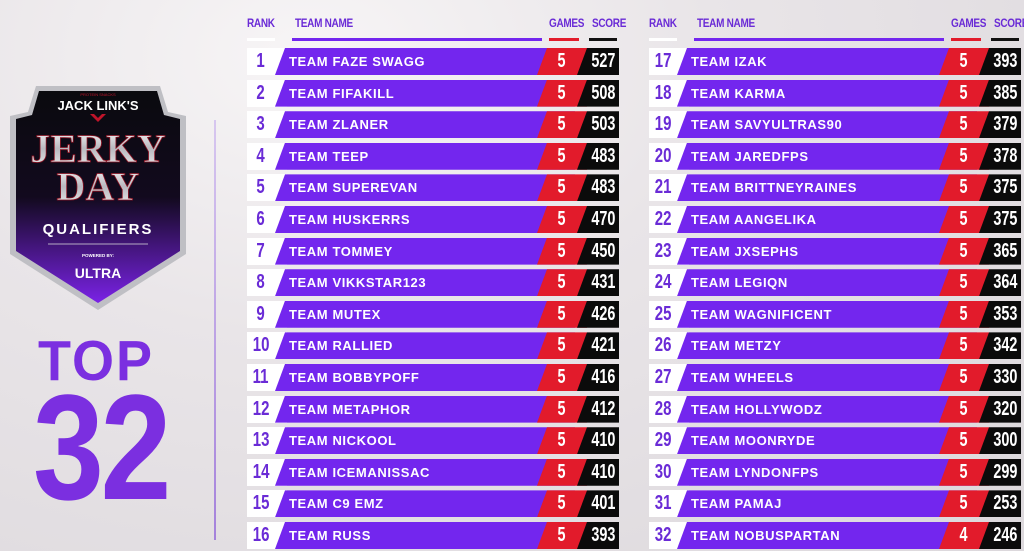 The width and height of the screenshot is (1024, 551). What do you see at coordinates (827, 251) in the screenshot?
I see `team-name-cell: TEAM JXSEPHS` at bounding box center [827, 251].